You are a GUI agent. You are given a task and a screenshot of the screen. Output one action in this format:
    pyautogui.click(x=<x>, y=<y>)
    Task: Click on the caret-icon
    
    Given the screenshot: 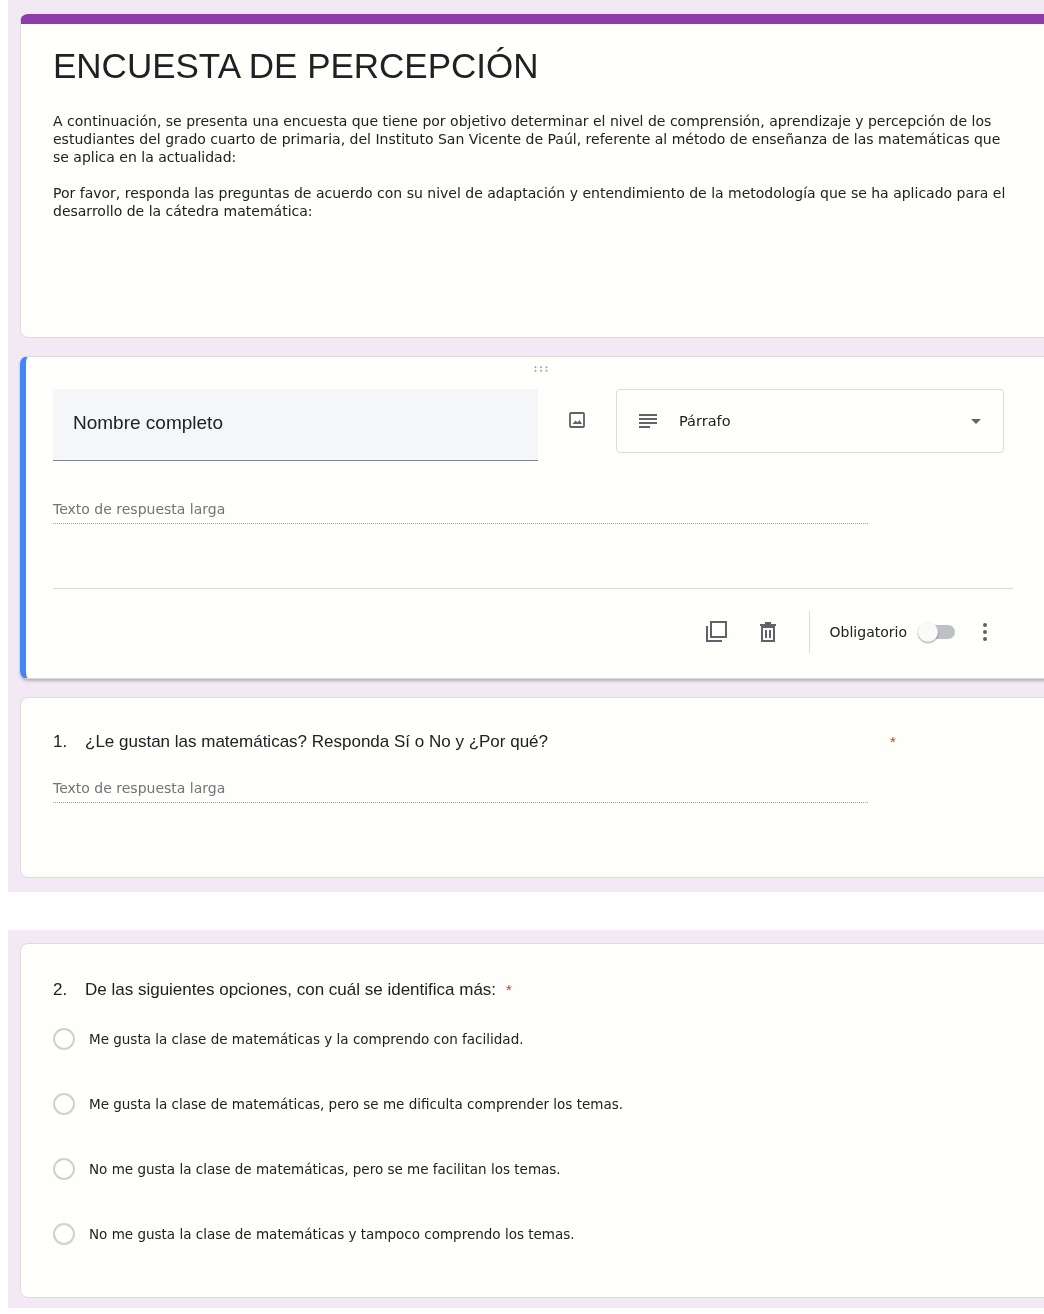 What is the action you would take?
    pyautogui.click(x=976, y=421)
    